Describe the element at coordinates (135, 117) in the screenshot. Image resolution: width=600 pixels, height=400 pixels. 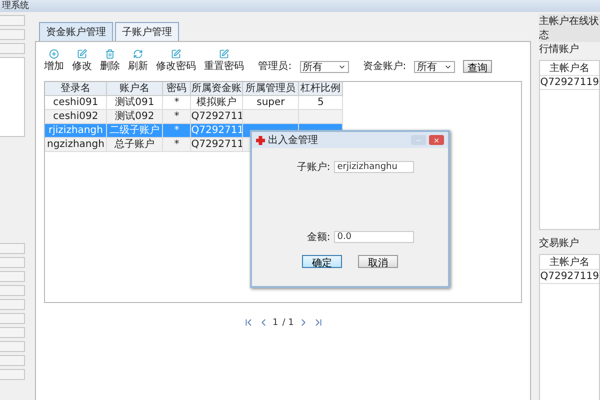
I see `table-cell: 测试092` at that location.